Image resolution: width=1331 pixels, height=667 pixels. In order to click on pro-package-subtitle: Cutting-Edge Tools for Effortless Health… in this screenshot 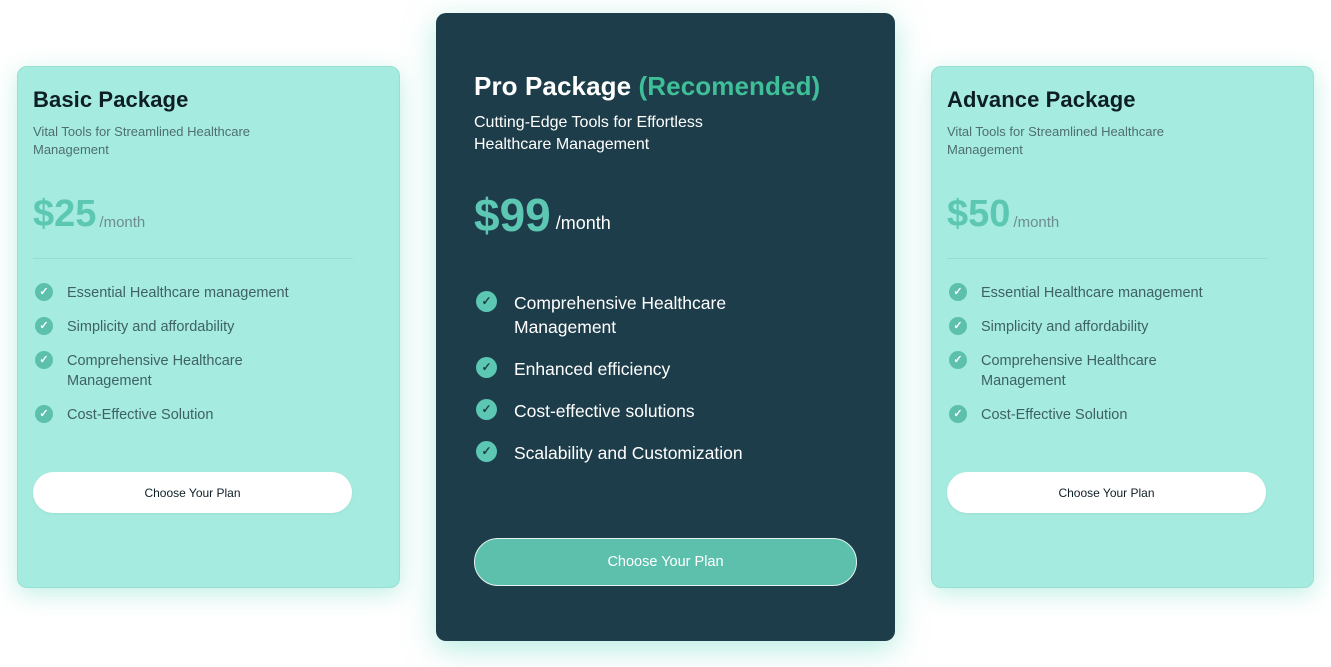, I will do `click(588, 133)`.